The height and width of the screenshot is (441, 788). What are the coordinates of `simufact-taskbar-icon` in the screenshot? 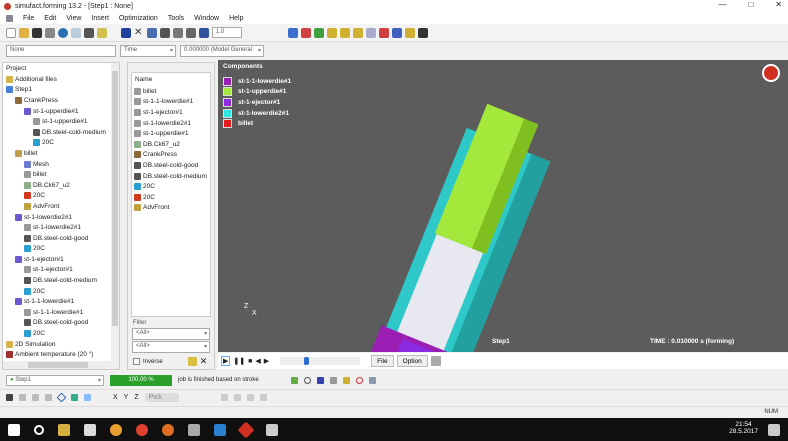 It's located at (246, 429).